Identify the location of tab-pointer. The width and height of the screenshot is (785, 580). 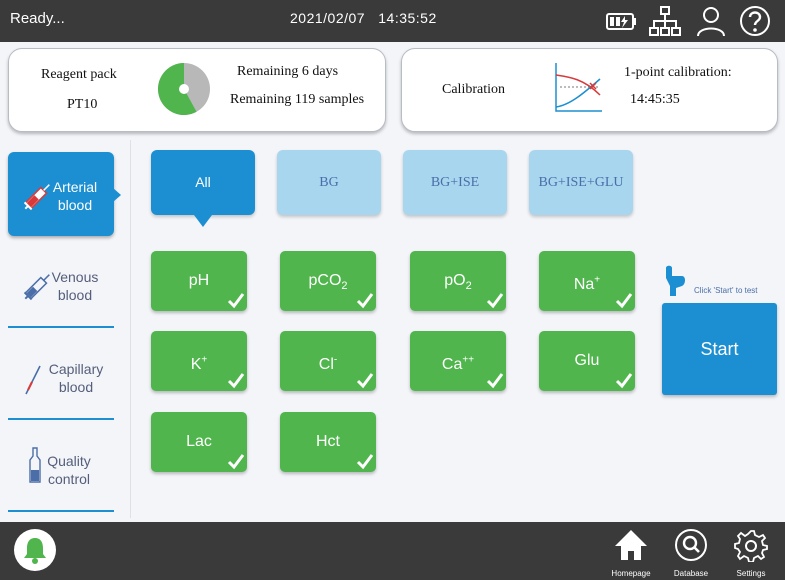
(203, 221).